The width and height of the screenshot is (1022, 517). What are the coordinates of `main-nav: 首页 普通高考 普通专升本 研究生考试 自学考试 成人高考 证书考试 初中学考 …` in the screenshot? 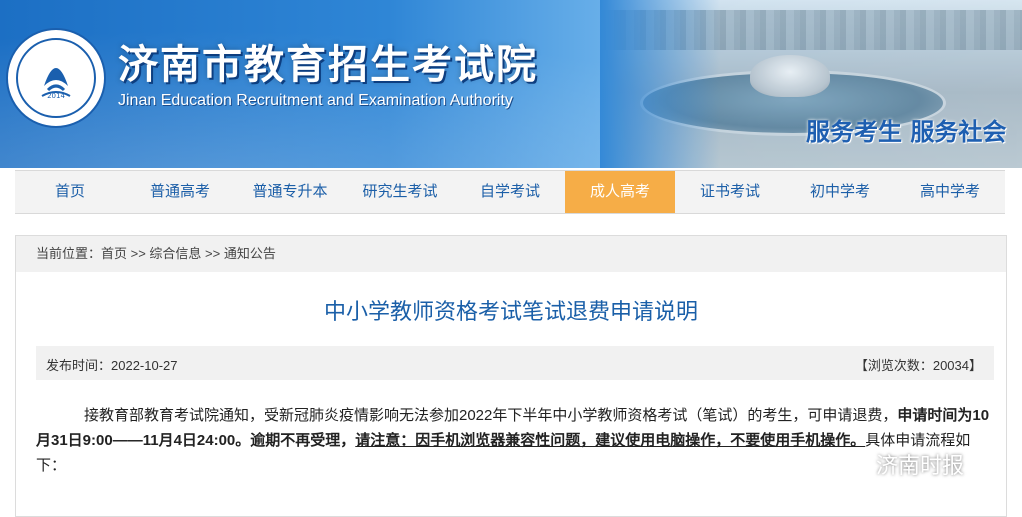 It's located at (510, 192).